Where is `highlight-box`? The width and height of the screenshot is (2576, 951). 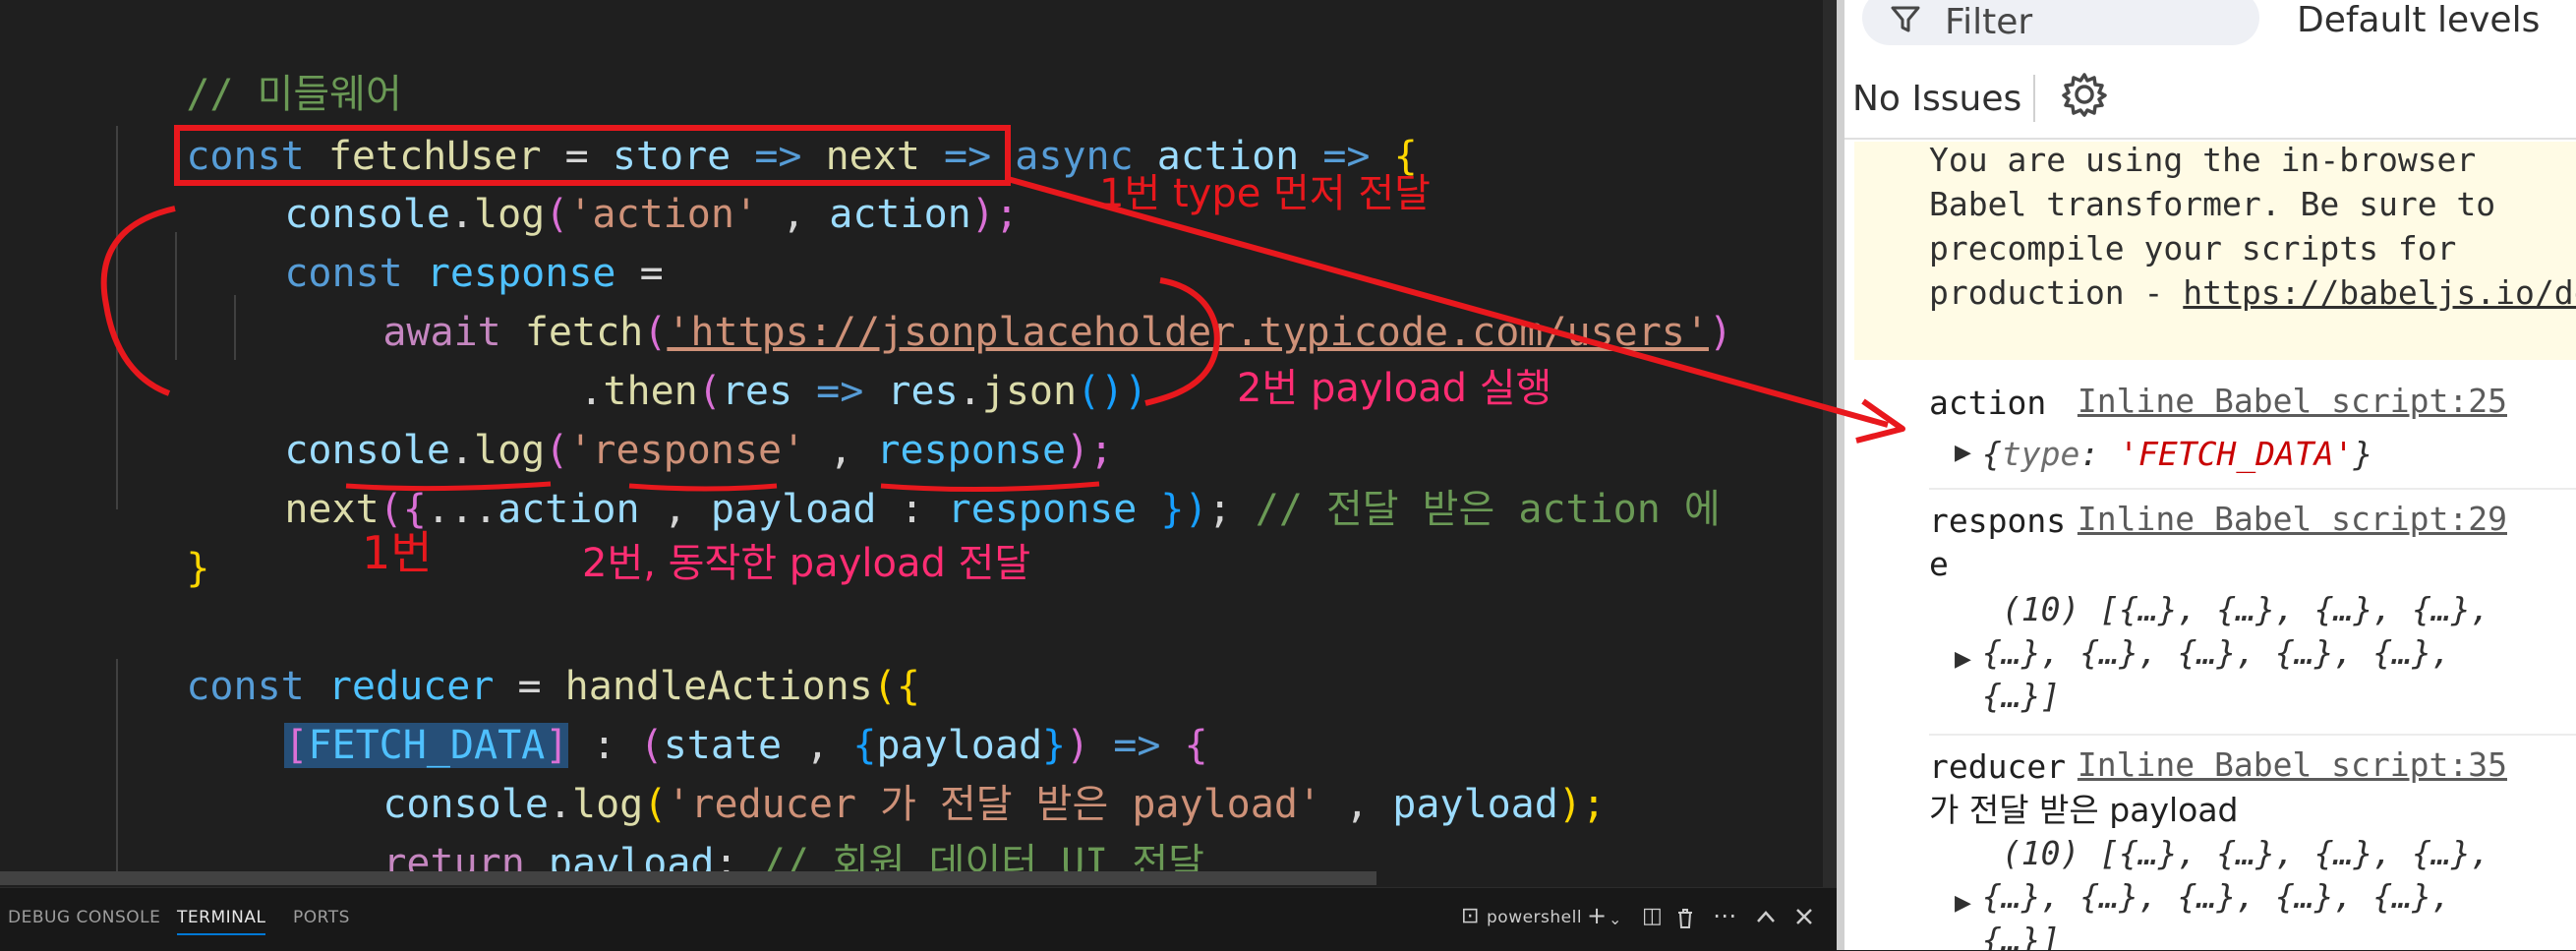 highlight-box is located at coordinates (592, 155).